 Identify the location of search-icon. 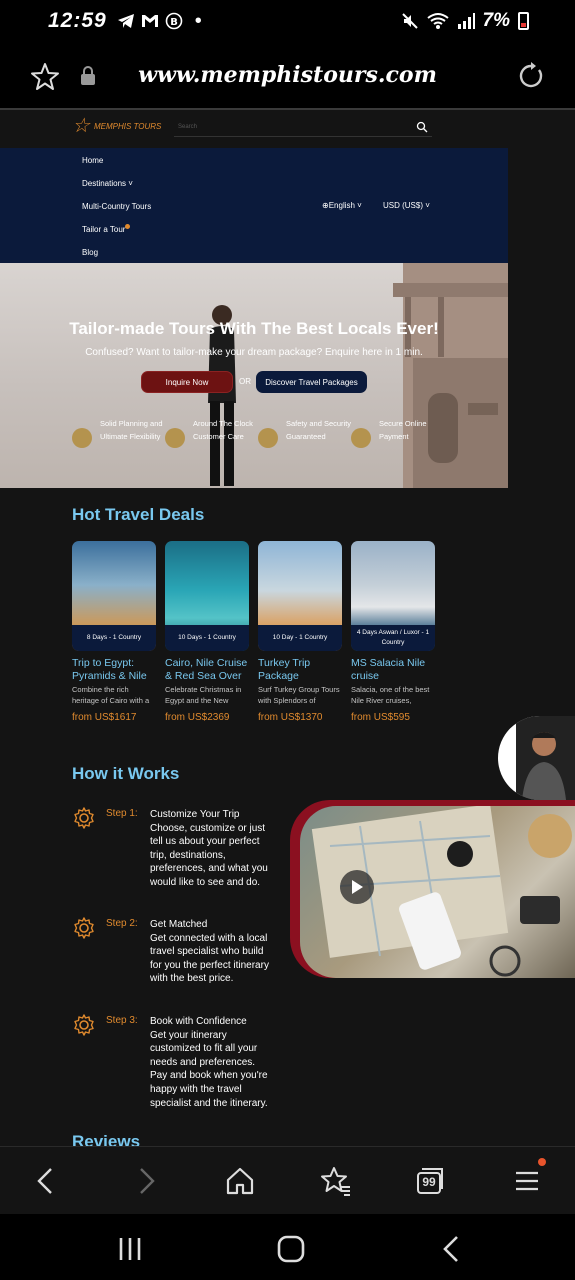
(422, 127).